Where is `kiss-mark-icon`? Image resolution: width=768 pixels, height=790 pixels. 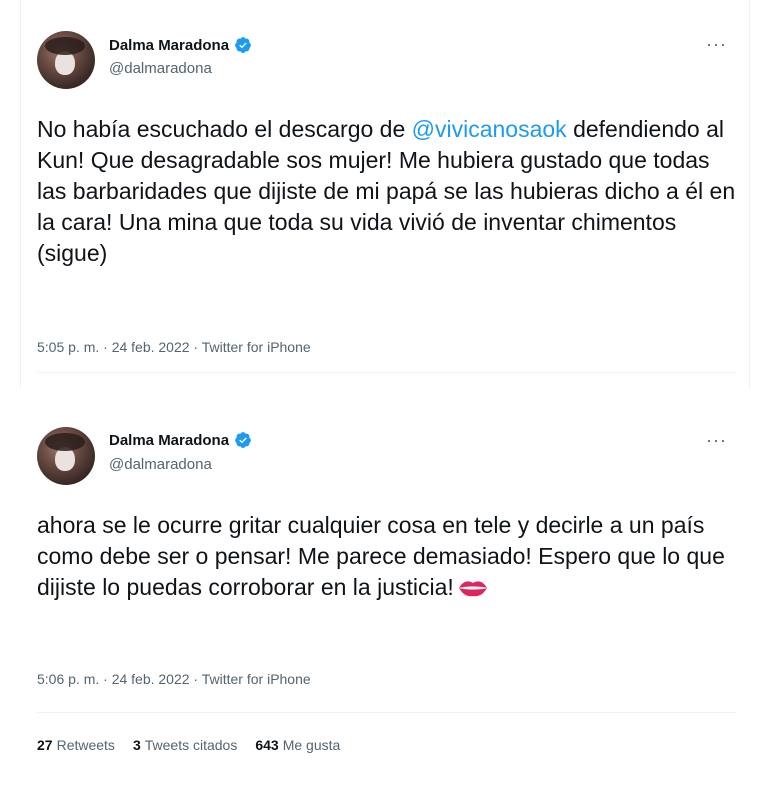 kiss-mark-icon is located at coordinates (472, 589).